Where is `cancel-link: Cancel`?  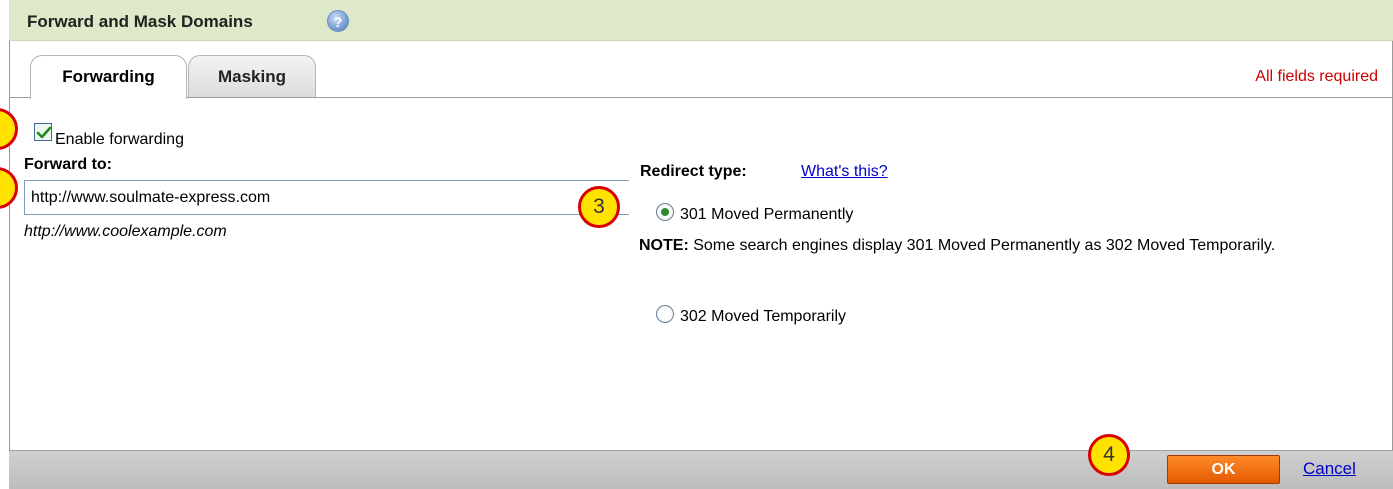 cancel-link: Cancel is located at coordinates (1329, 469).